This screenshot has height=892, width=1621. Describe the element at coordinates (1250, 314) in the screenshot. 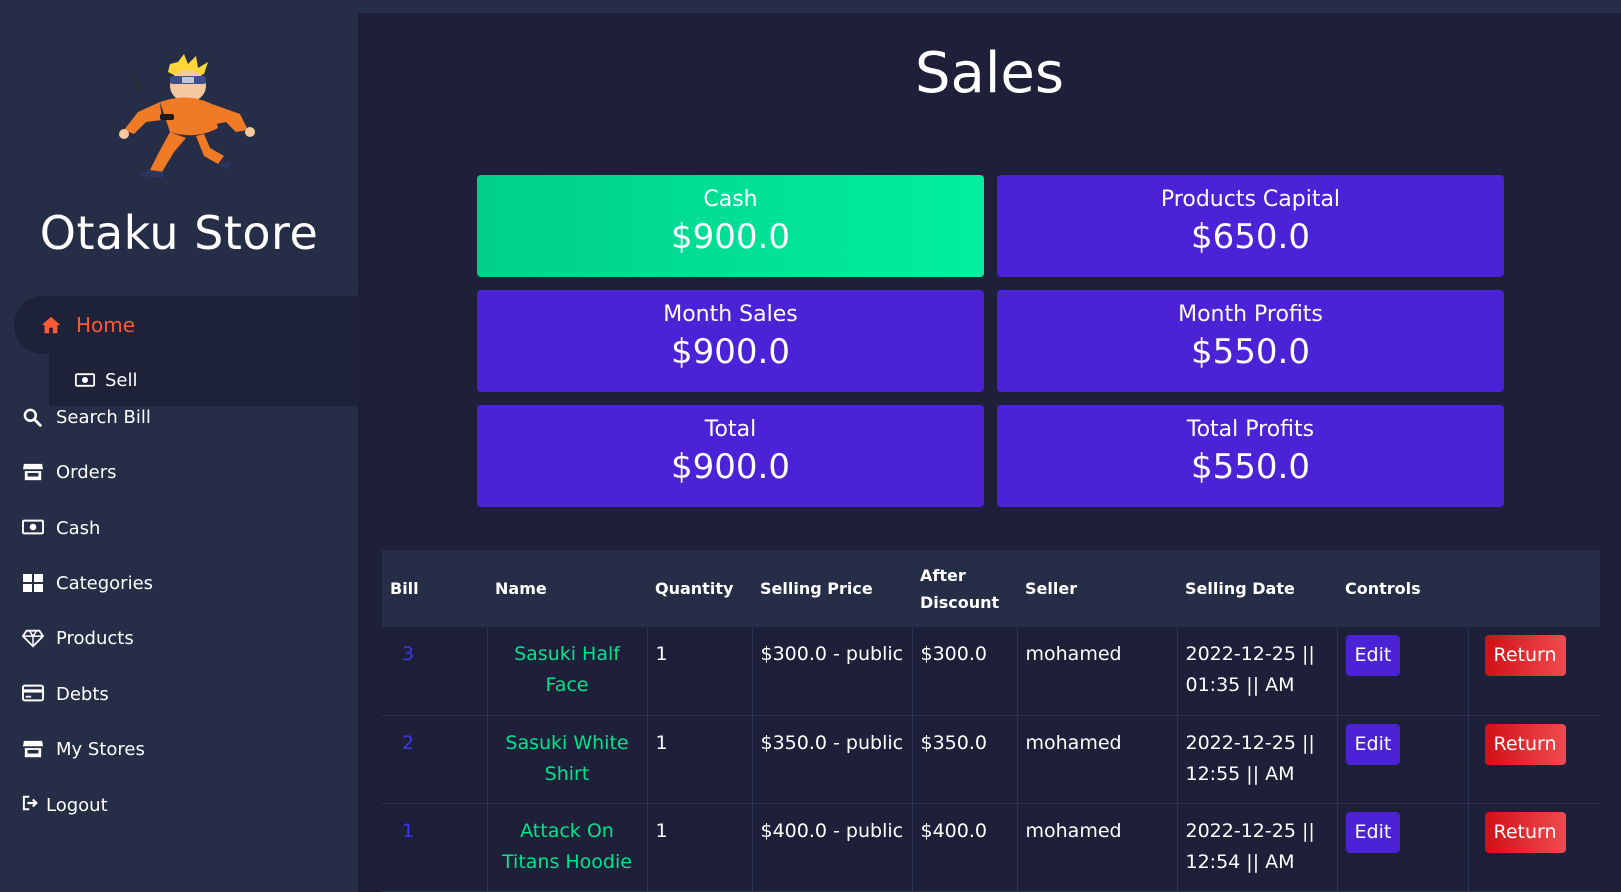

I see `stat-card-label: Month Profits` at that location.